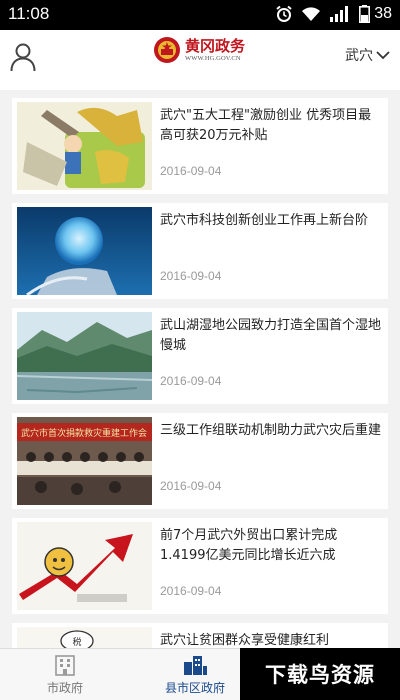 The height and width of the screenshot is (700, 400). Describe the element at coordinates (84, 251) in the screenshot. I see `news-thumbnail-globe` at that location.